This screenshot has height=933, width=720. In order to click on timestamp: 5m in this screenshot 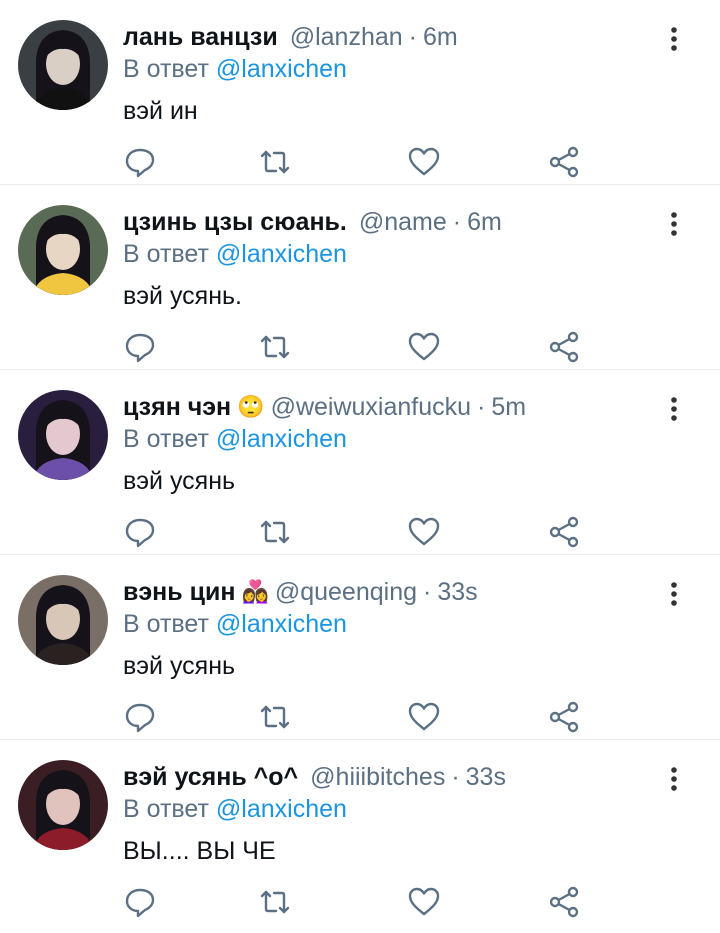, I will do `click(508, 407)`.